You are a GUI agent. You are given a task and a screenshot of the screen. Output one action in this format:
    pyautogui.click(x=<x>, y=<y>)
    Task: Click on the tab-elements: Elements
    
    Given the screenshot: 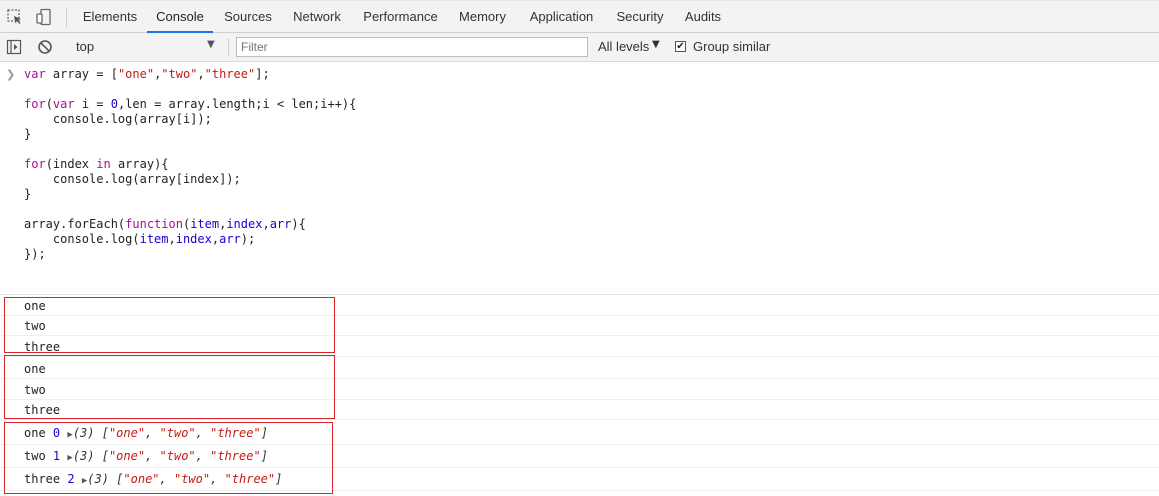 What is the action you would take?
    pyautogui.click(x=110, y=17)
    